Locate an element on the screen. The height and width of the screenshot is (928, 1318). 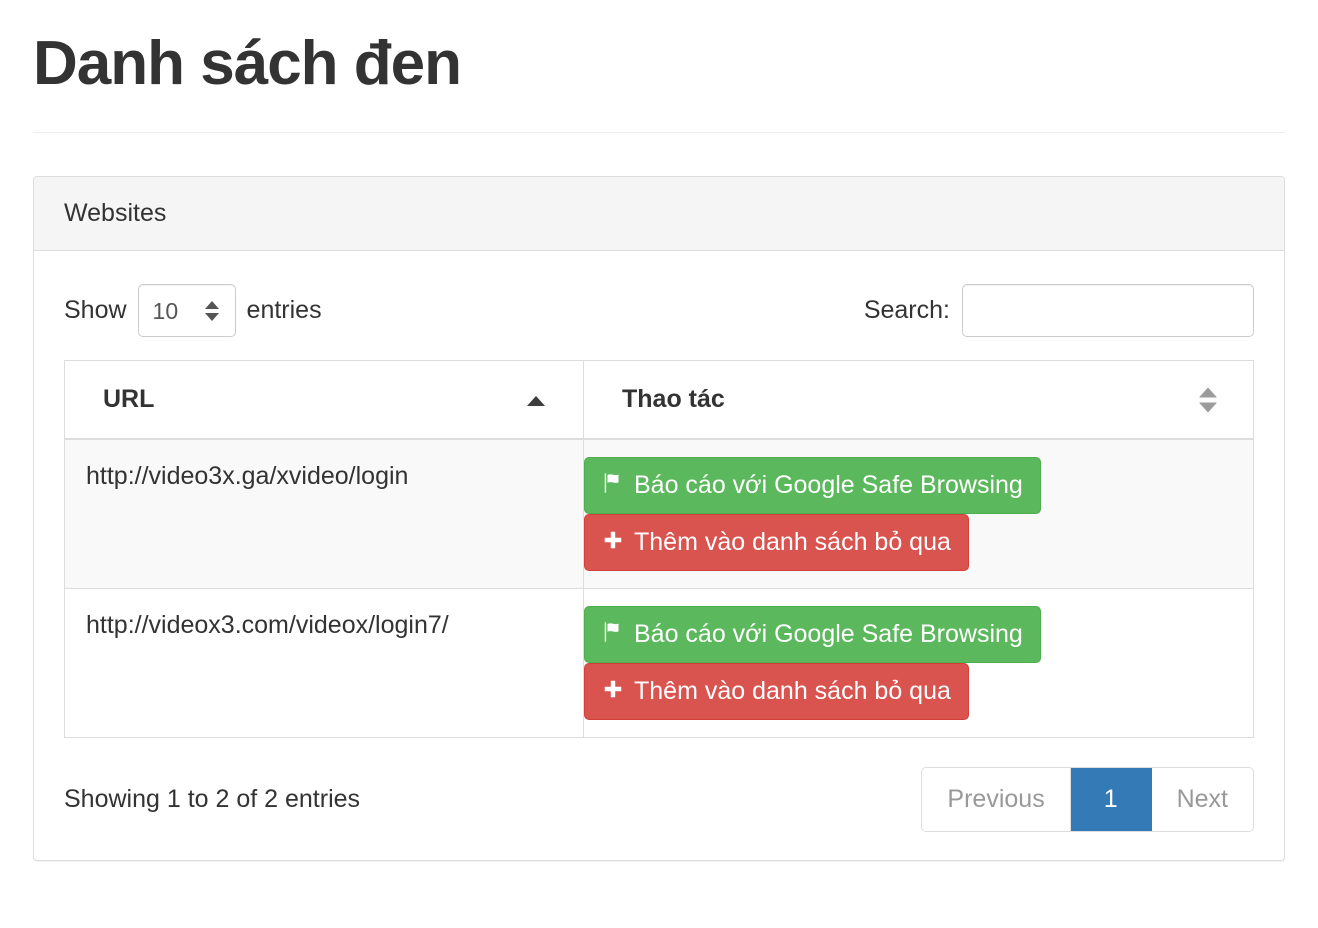
show-label: Show is located at coordinates (95, 310).